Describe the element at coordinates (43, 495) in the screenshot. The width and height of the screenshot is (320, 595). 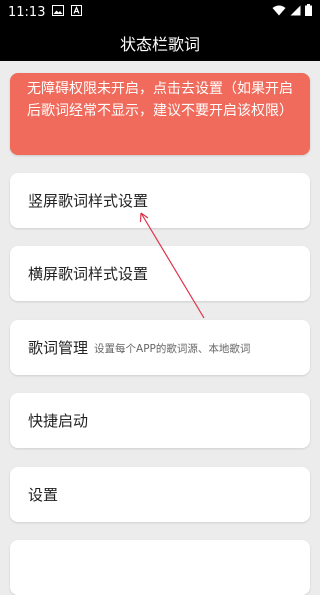
I see `menu-item-label: 设置` at that location.